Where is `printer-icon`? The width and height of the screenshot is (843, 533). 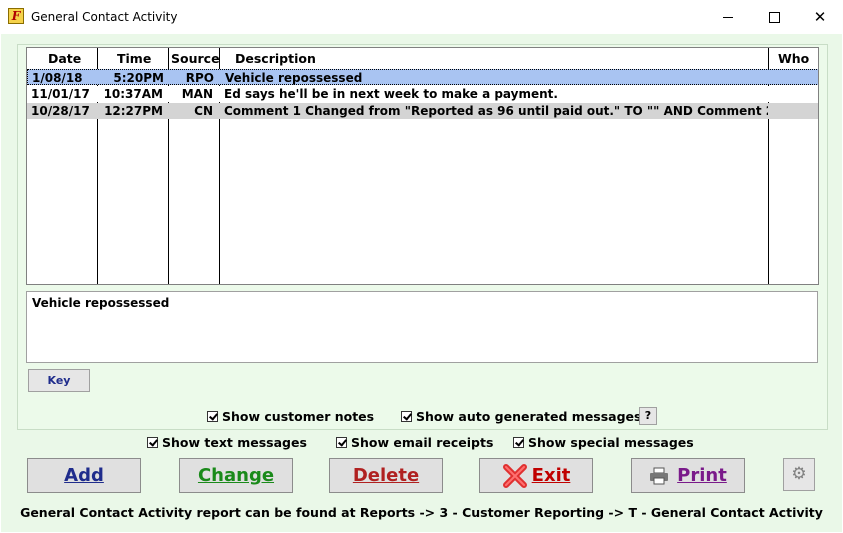
printer-icon is located at coordinates (659, 475).